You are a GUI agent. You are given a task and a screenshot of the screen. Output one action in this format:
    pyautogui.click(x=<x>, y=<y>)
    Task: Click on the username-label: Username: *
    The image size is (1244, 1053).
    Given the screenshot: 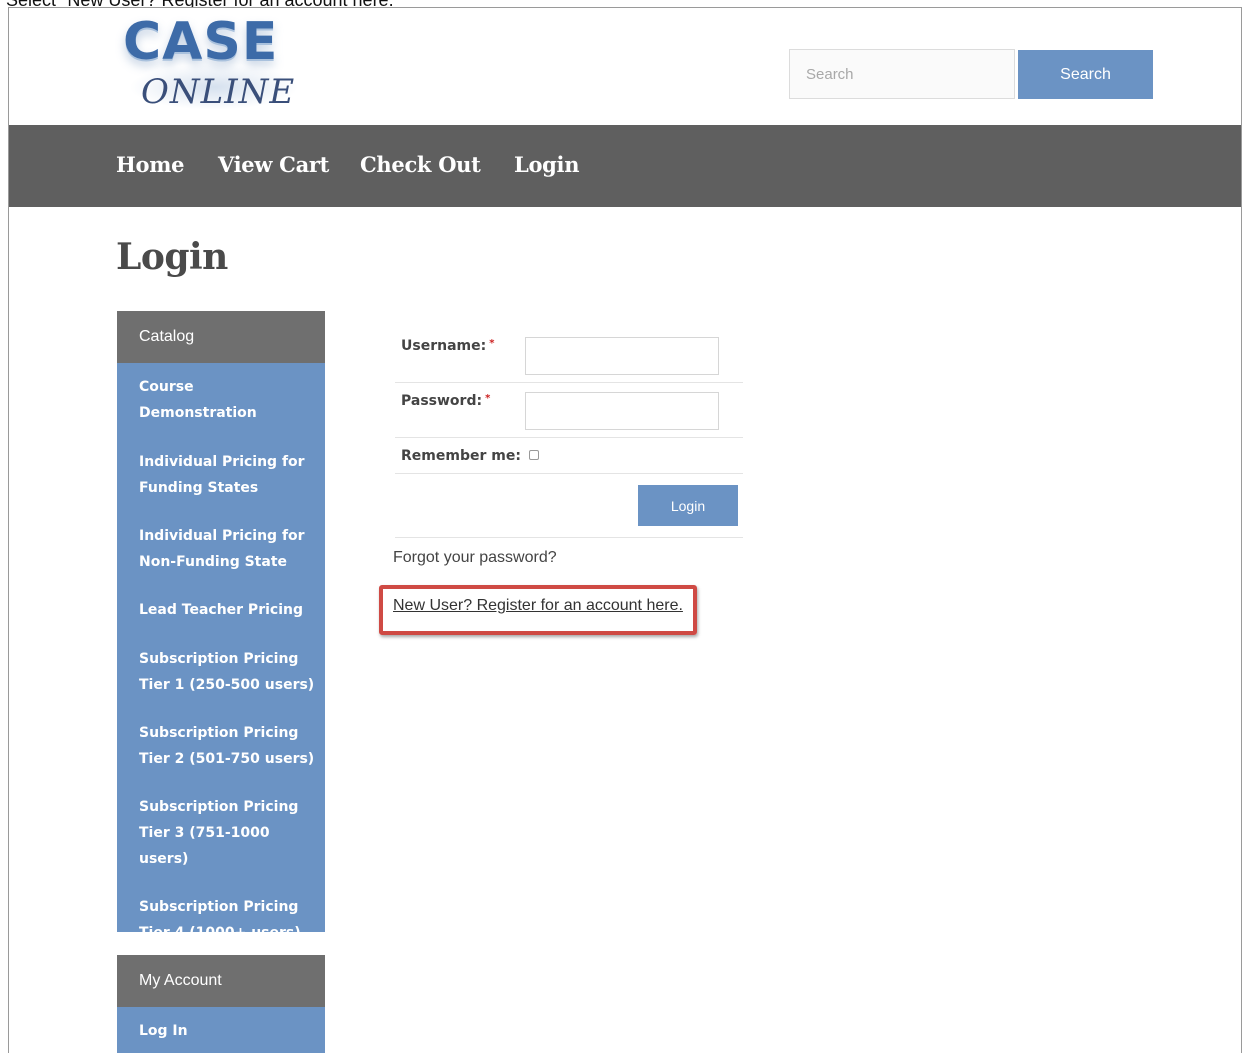 What is the action you would take?
    pyautogui.click(x=448, y=346)
    